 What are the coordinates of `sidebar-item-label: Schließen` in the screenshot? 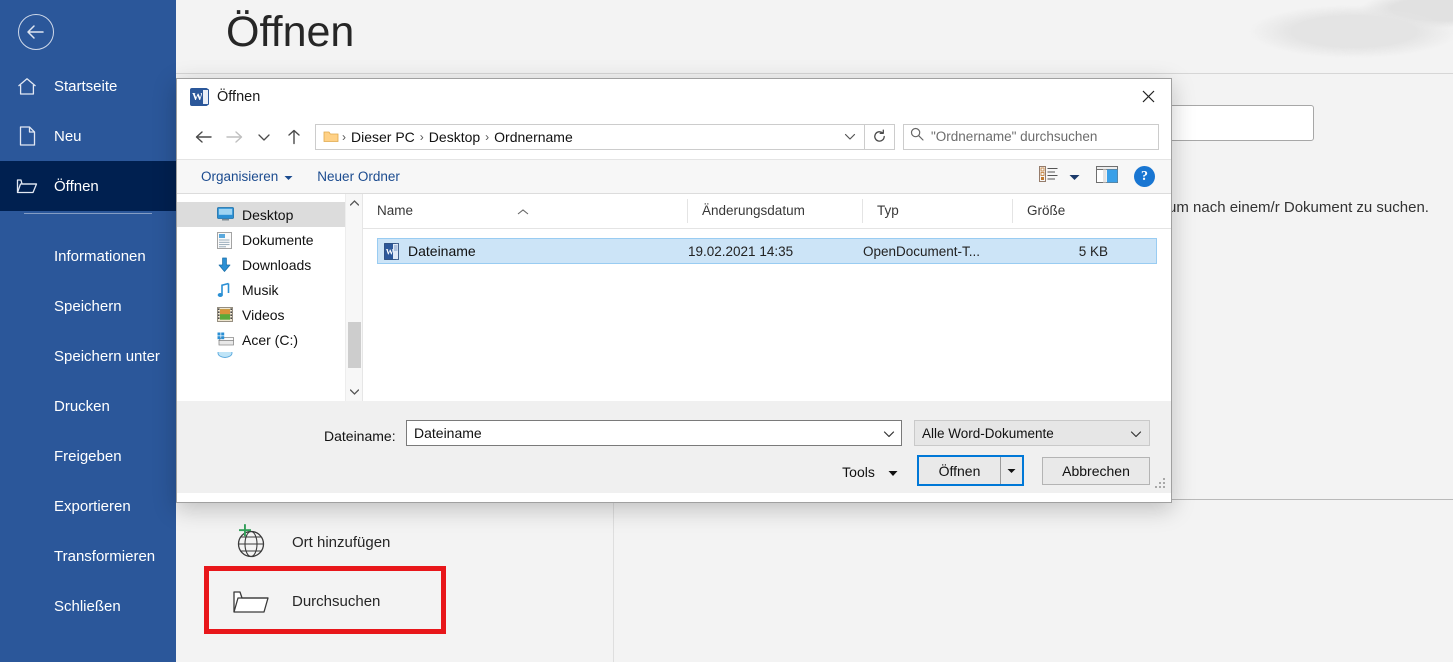 It's located at (87, 606).